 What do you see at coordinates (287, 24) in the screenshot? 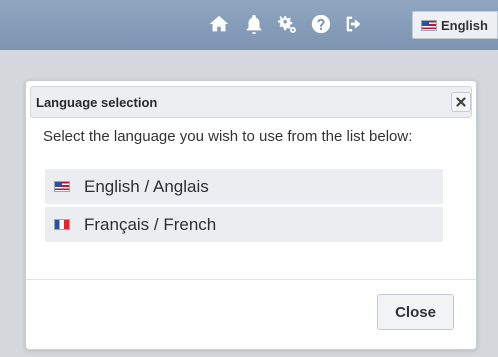
I see `cogs-icon` at bounding box center [287, 24].